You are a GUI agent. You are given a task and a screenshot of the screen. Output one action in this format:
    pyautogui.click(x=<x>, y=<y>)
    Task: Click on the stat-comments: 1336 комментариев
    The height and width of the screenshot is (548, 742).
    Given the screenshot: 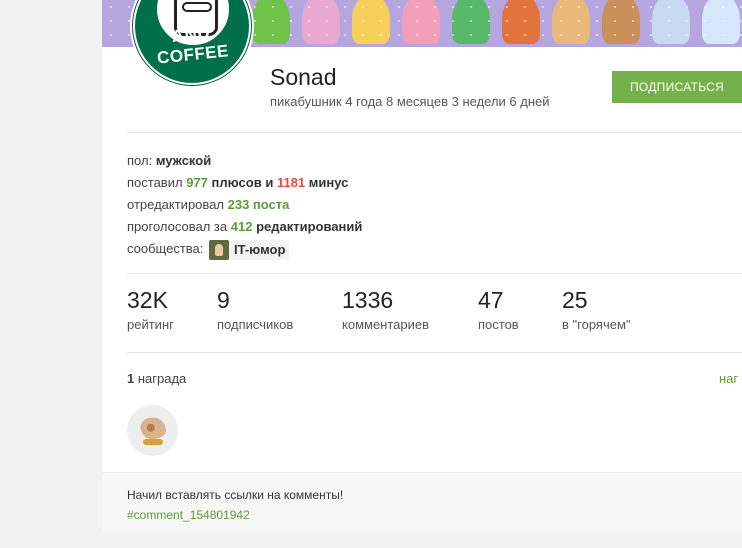 What is the action you would take?
    pyautogui.click(x=385, y=308)
    